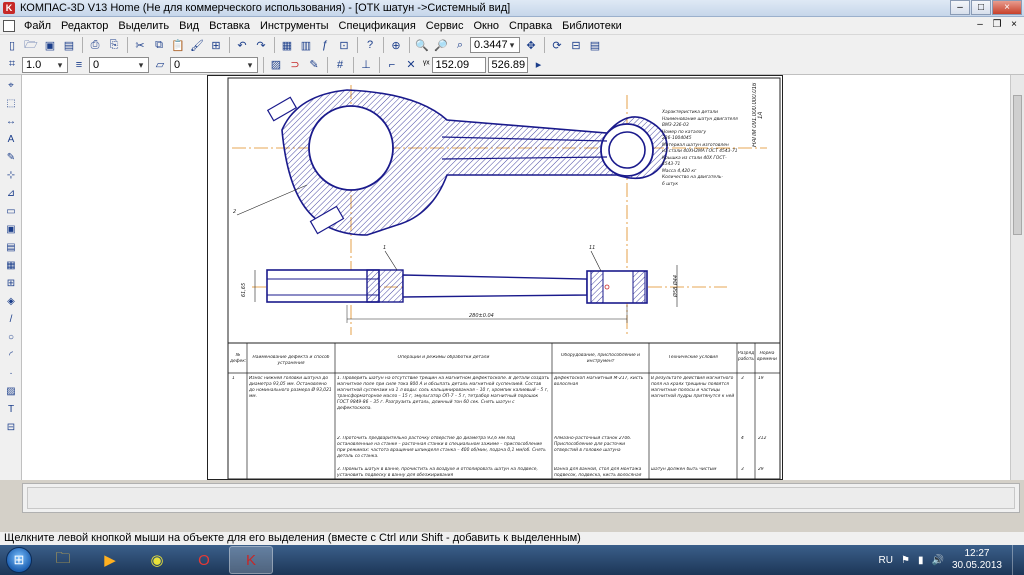  Describe the element at coordinates (45, 64) in the screenshot. I see `scale-combo: 1.0` at that location.